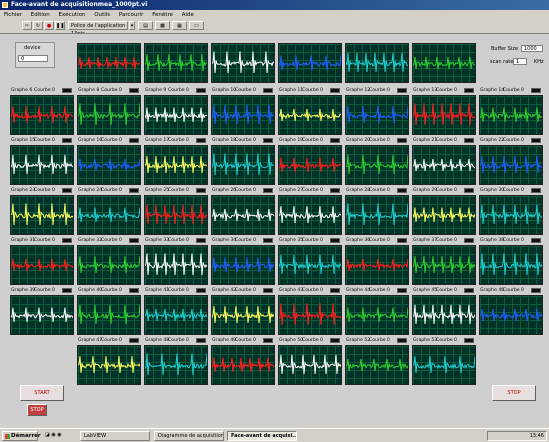 The image size is (549, 442). Describe the element at coordinates (532, 48) in the screenshot. I see `buffer-input: 1000` at that location.